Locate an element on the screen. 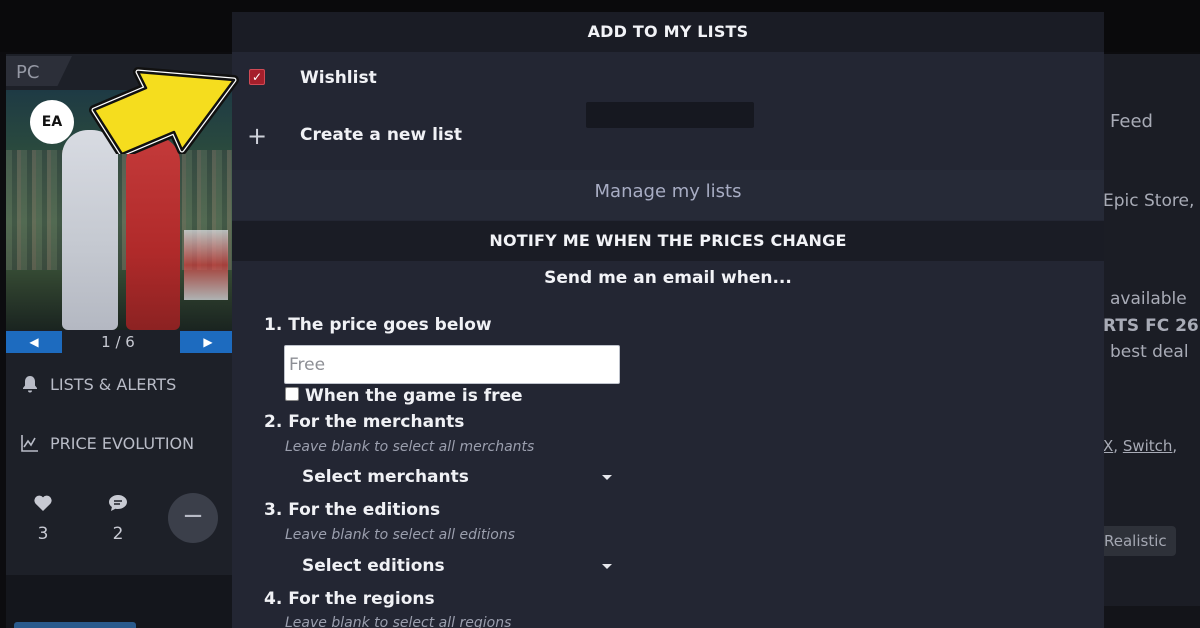 This screenshot has height=628, width=1200. create-list-label: Create a new list is located at coordinates (381, 135).